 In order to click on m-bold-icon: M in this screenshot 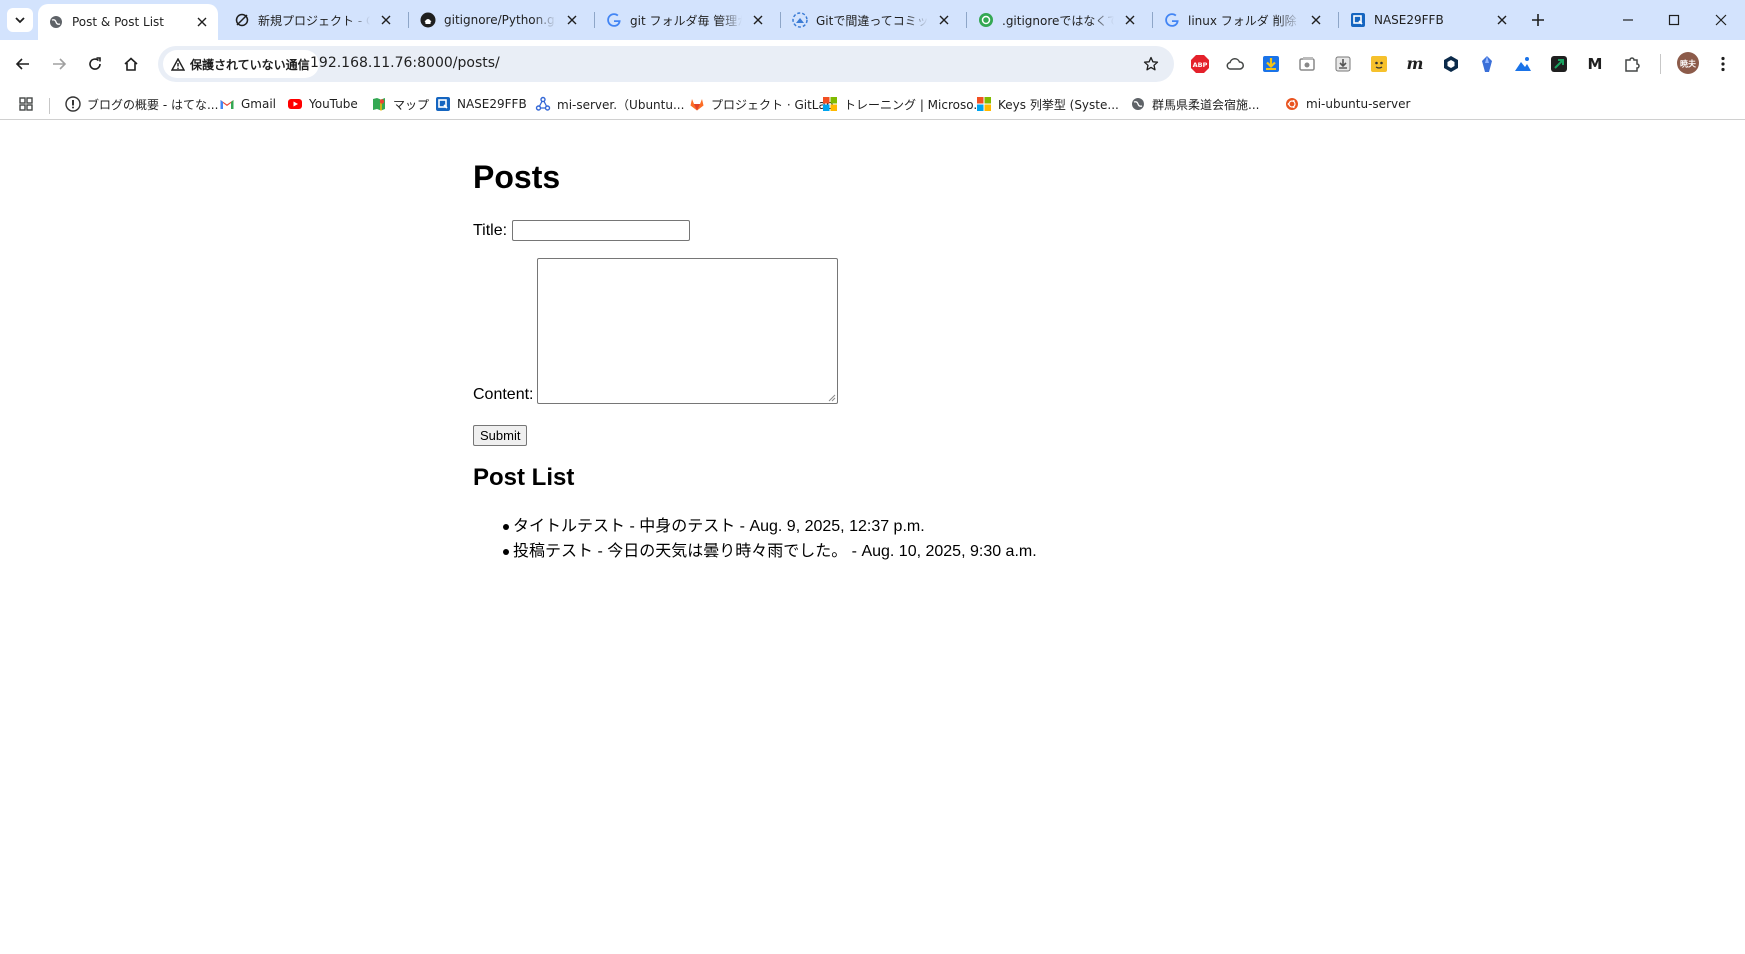, I will do `click(1595, 64)`.